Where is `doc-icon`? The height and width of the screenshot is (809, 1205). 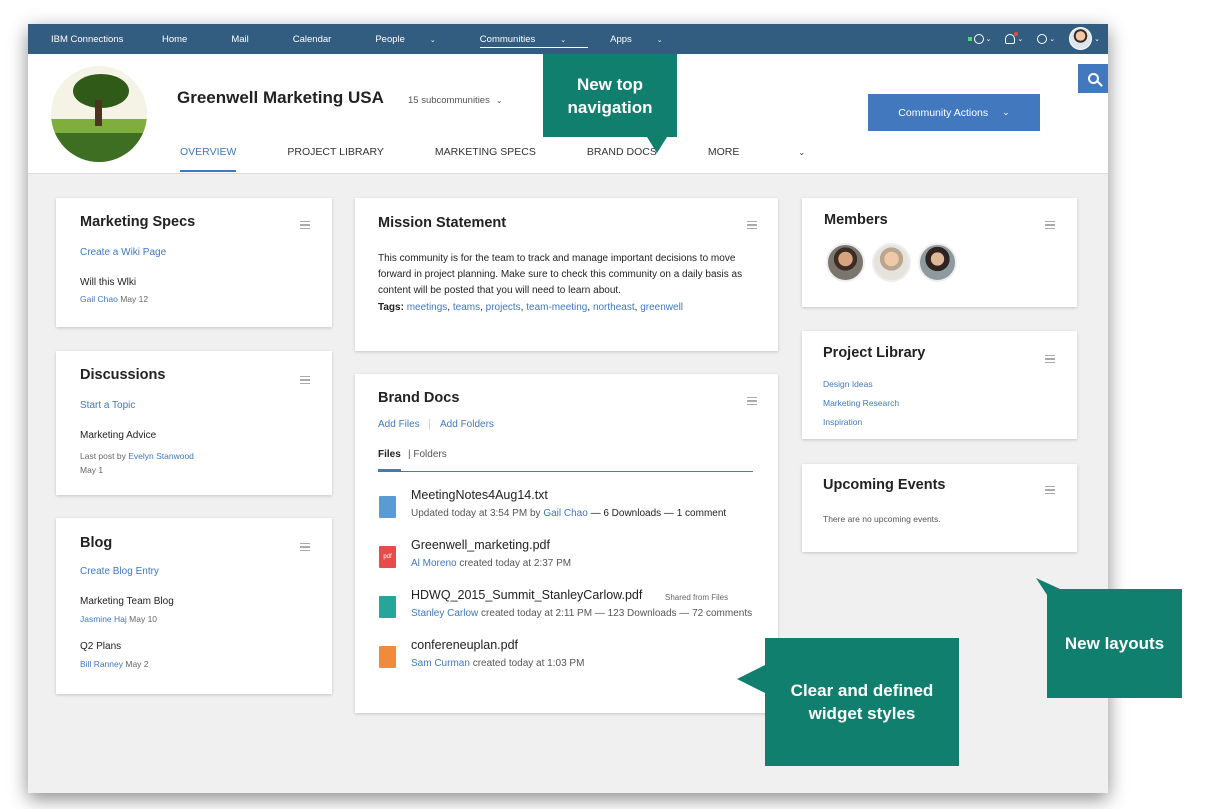
doc-icon is located at coordinates (387, 507).